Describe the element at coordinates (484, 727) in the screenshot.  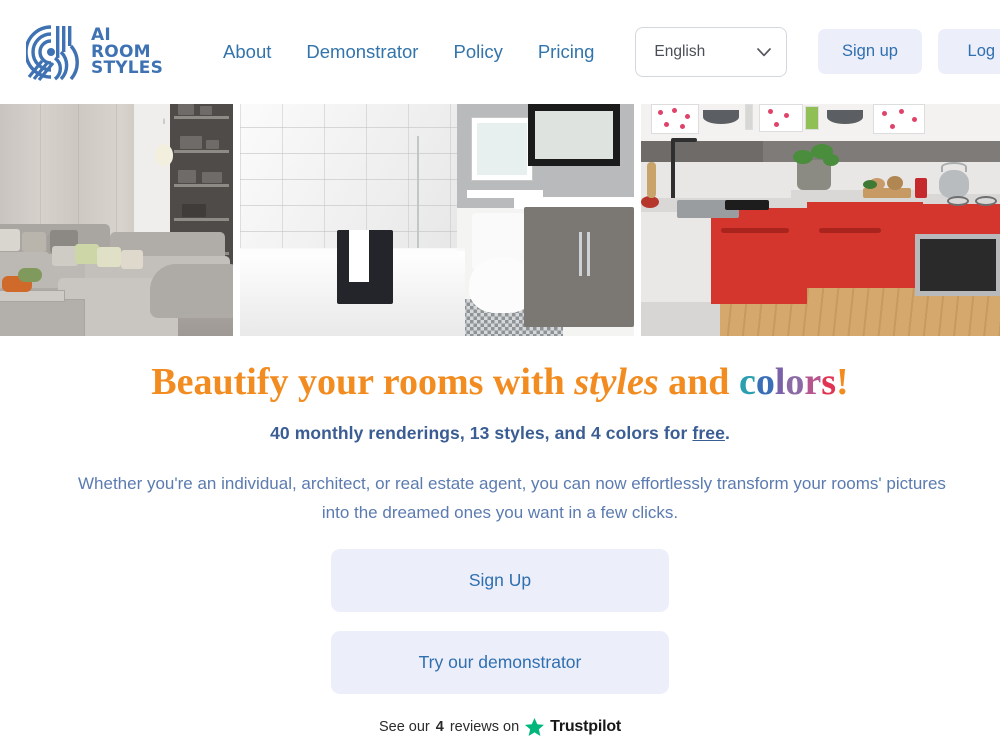
I see `trustpilot-middle: reviews on` at that location.